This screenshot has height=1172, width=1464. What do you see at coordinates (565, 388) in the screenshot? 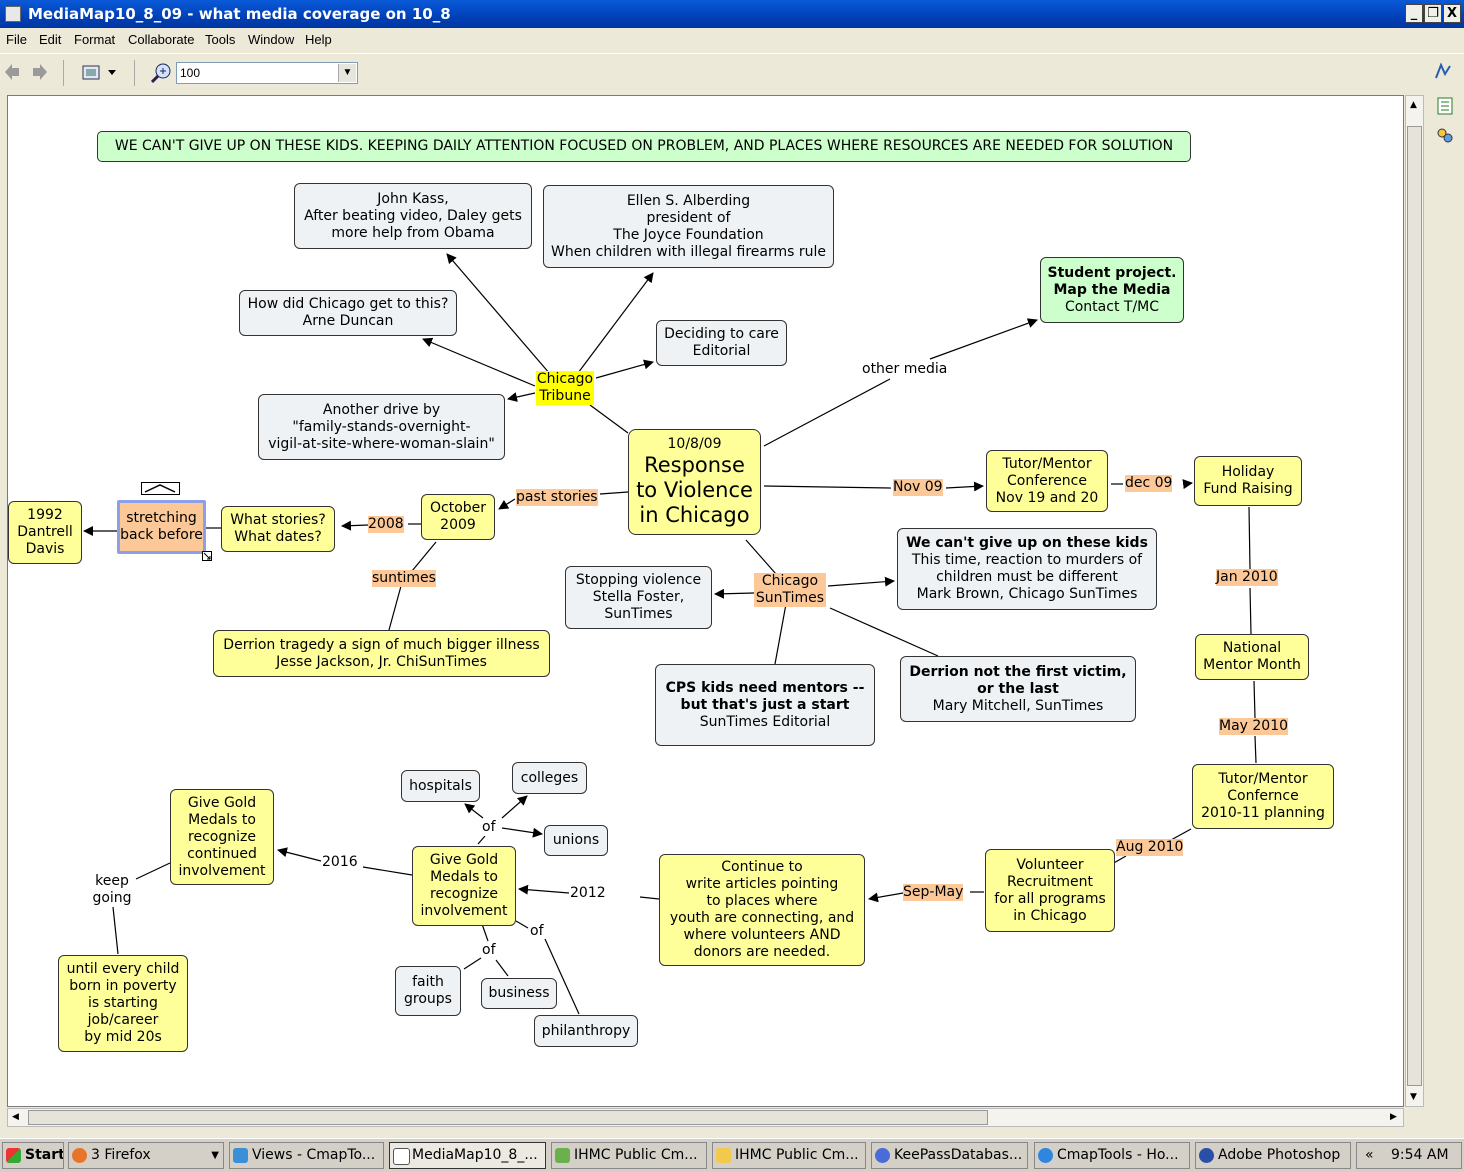
I see `link-label-chicago-tribune: Chicago Tribune` at bounding box center [565, 388].